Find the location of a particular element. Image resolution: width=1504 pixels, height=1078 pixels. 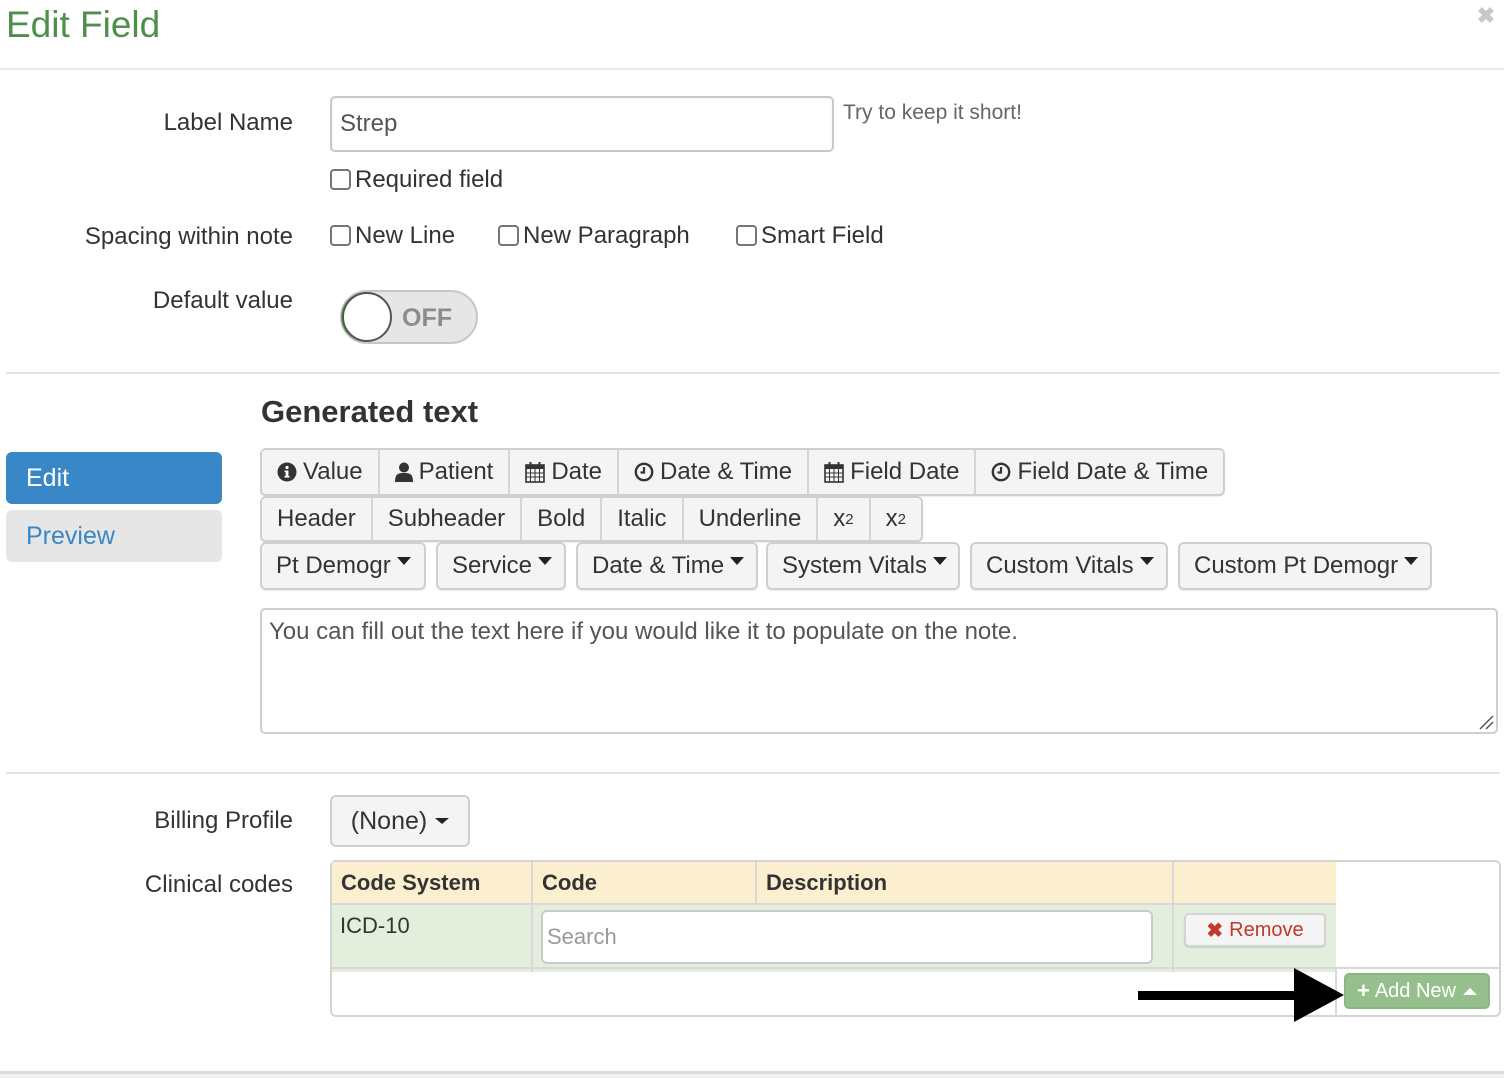

pt-demogr-dropdown: Pt Demogr is located at coordinates (343, 566).